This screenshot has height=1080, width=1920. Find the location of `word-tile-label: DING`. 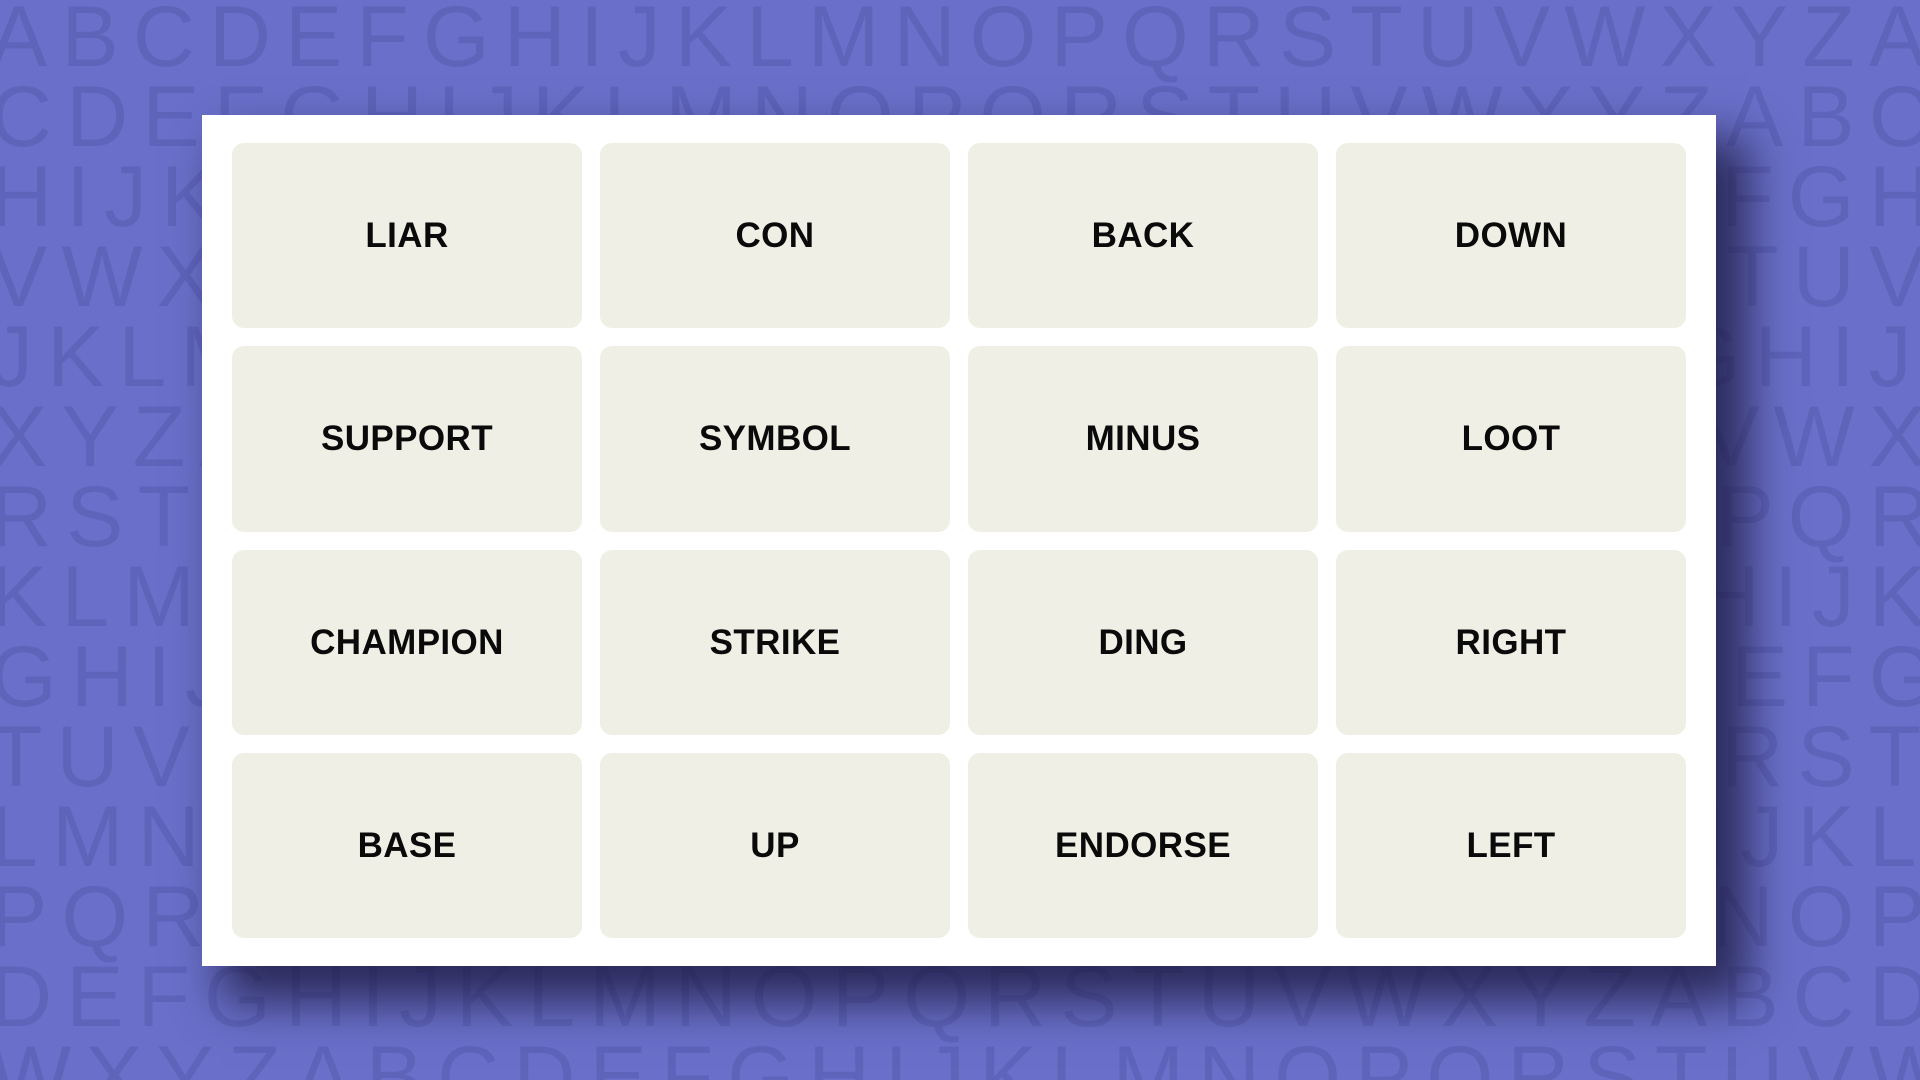

word-tile-label: DING is located at coordinates (1143, 642).